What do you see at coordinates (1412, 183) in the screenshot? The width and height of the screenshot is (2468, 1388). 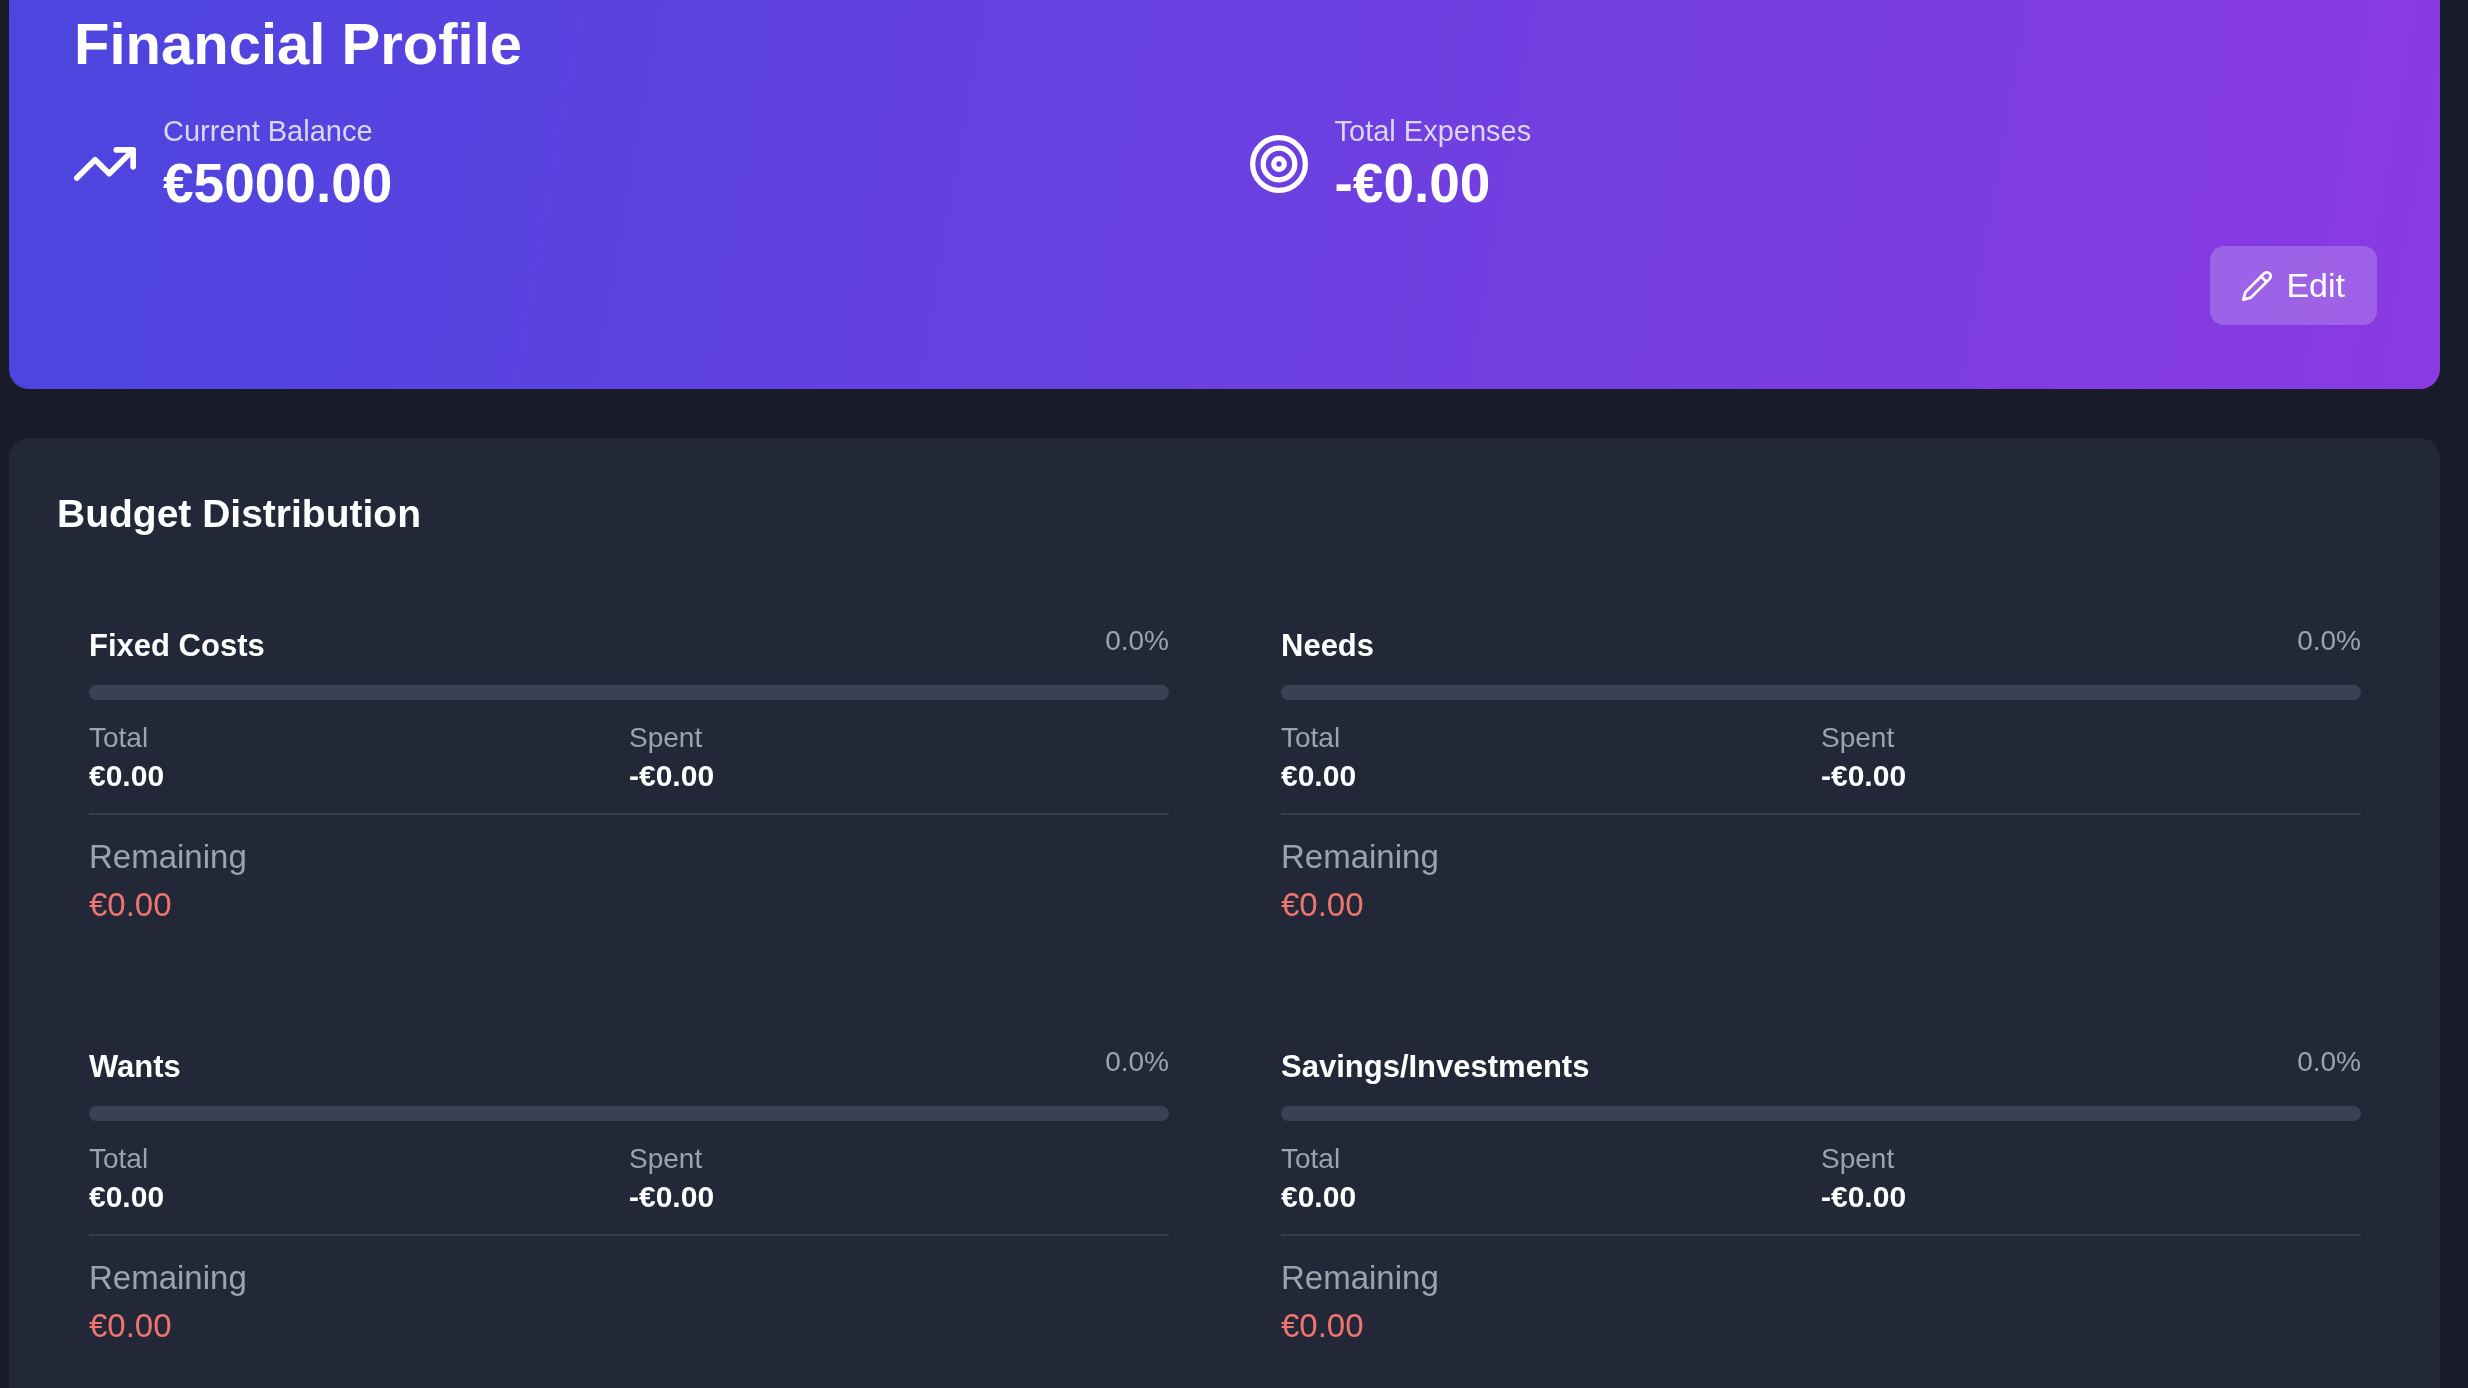 I see `stat-value: -€0.00` at bounding box center [1412, 183].